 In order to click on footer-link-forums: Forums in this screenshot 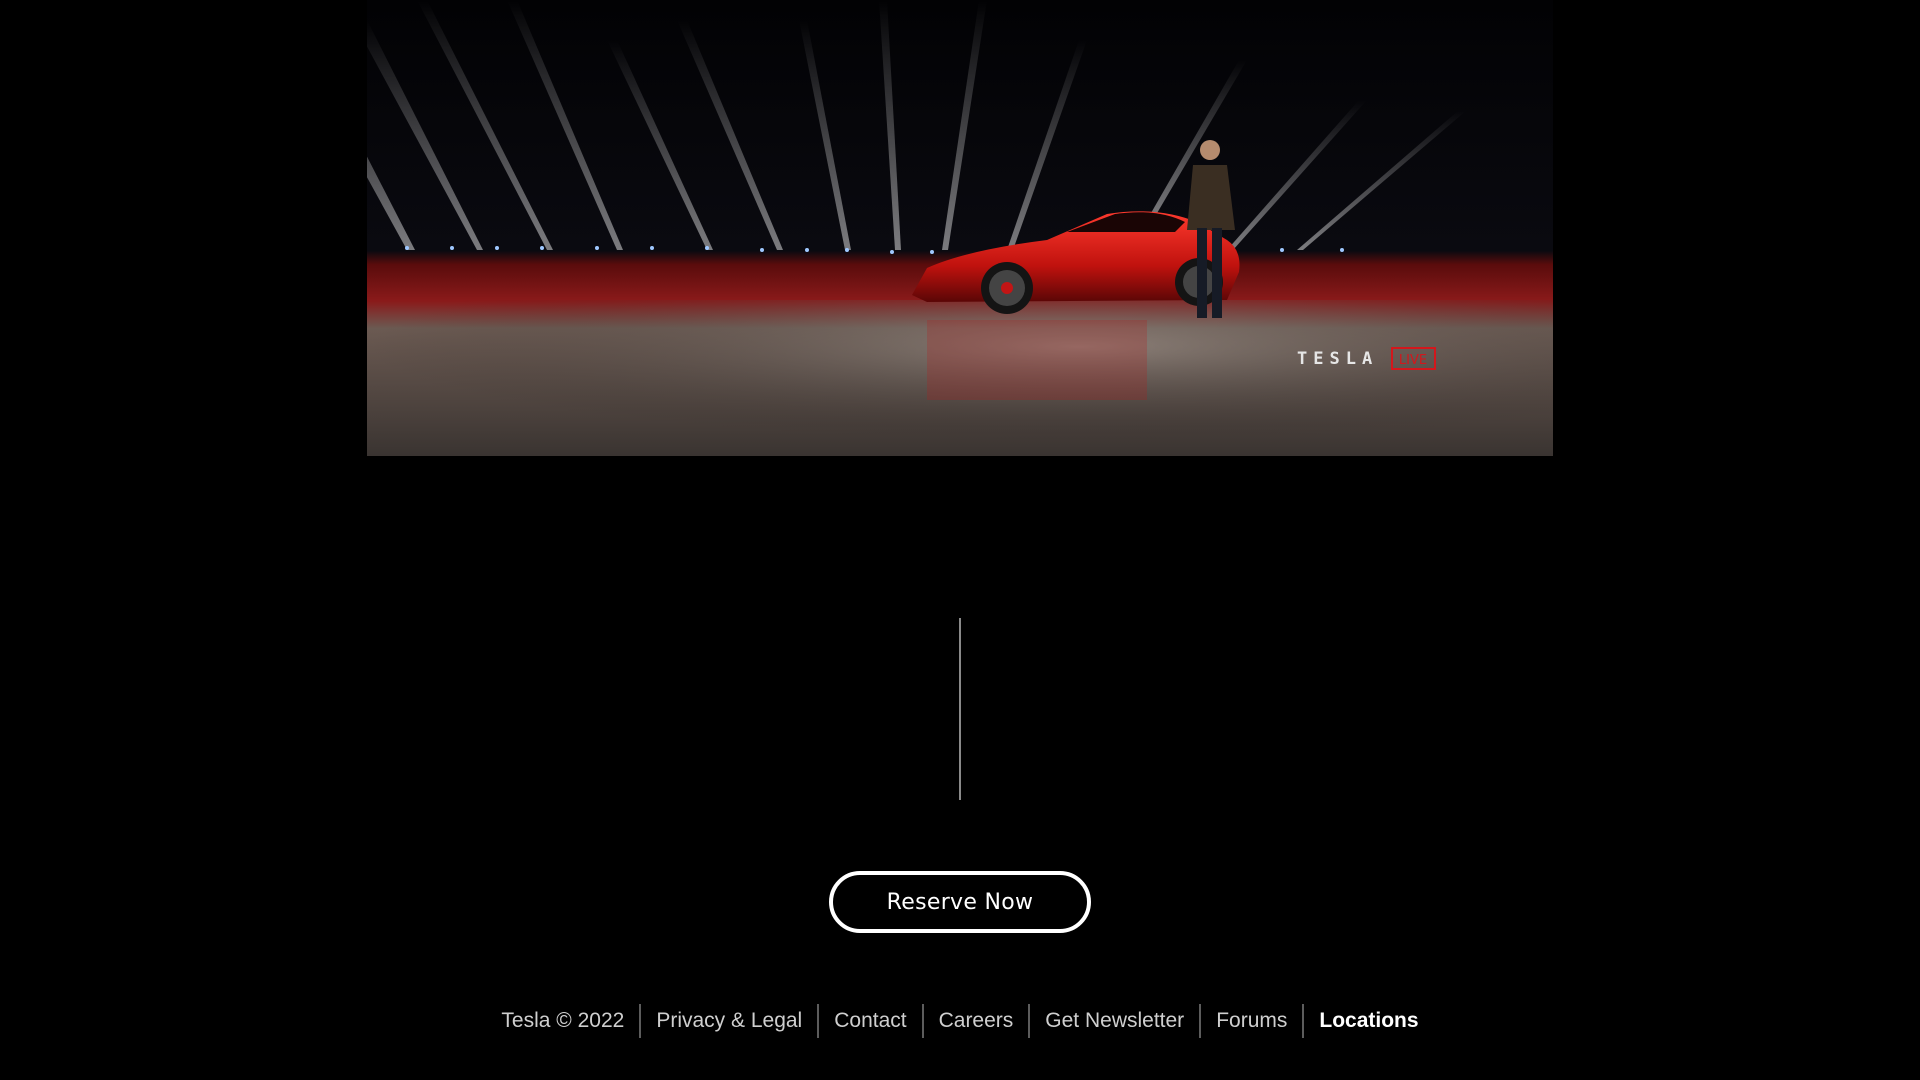, I will do `click(1250, 1021)`.